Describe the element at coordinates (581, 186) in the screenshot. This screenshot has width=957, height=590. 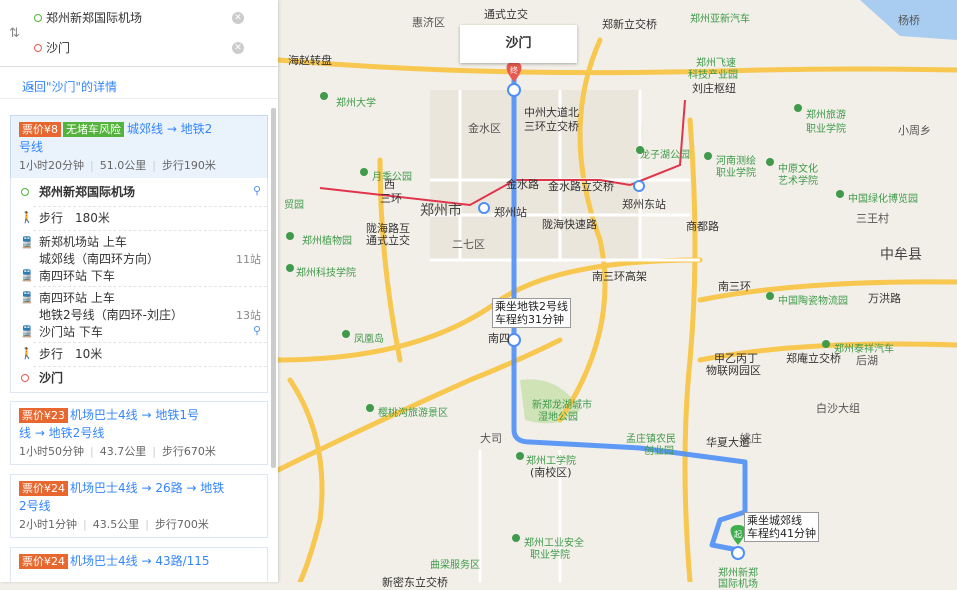
I see `map-label: 金水路立交桥` at that location.